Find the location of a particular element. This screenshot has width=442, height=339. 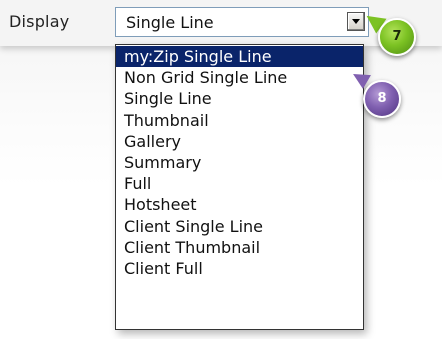

option-client-thumbnail: Client Thumbnail is located at coordinates (239, 247).